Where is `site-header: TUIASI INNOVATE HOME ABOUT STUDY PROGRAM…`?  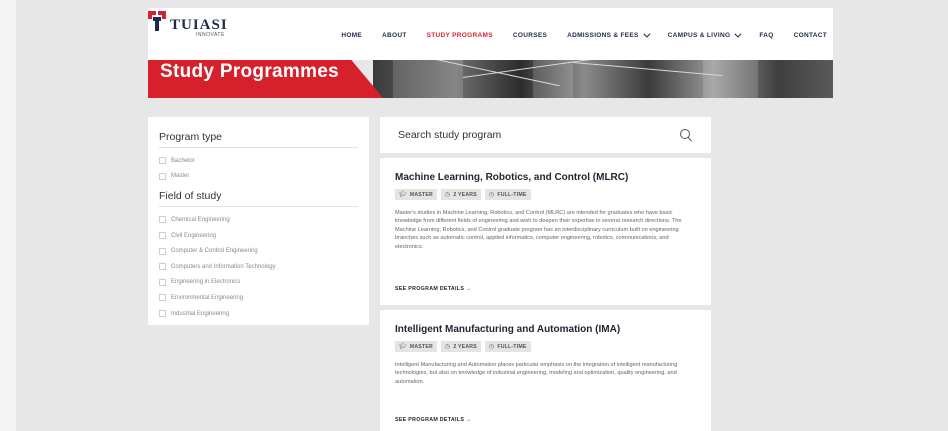 site-header: TUIASI INNOVATE HOME ABOUT STUDY PROGRAM… is located at coordinates (490, 34).